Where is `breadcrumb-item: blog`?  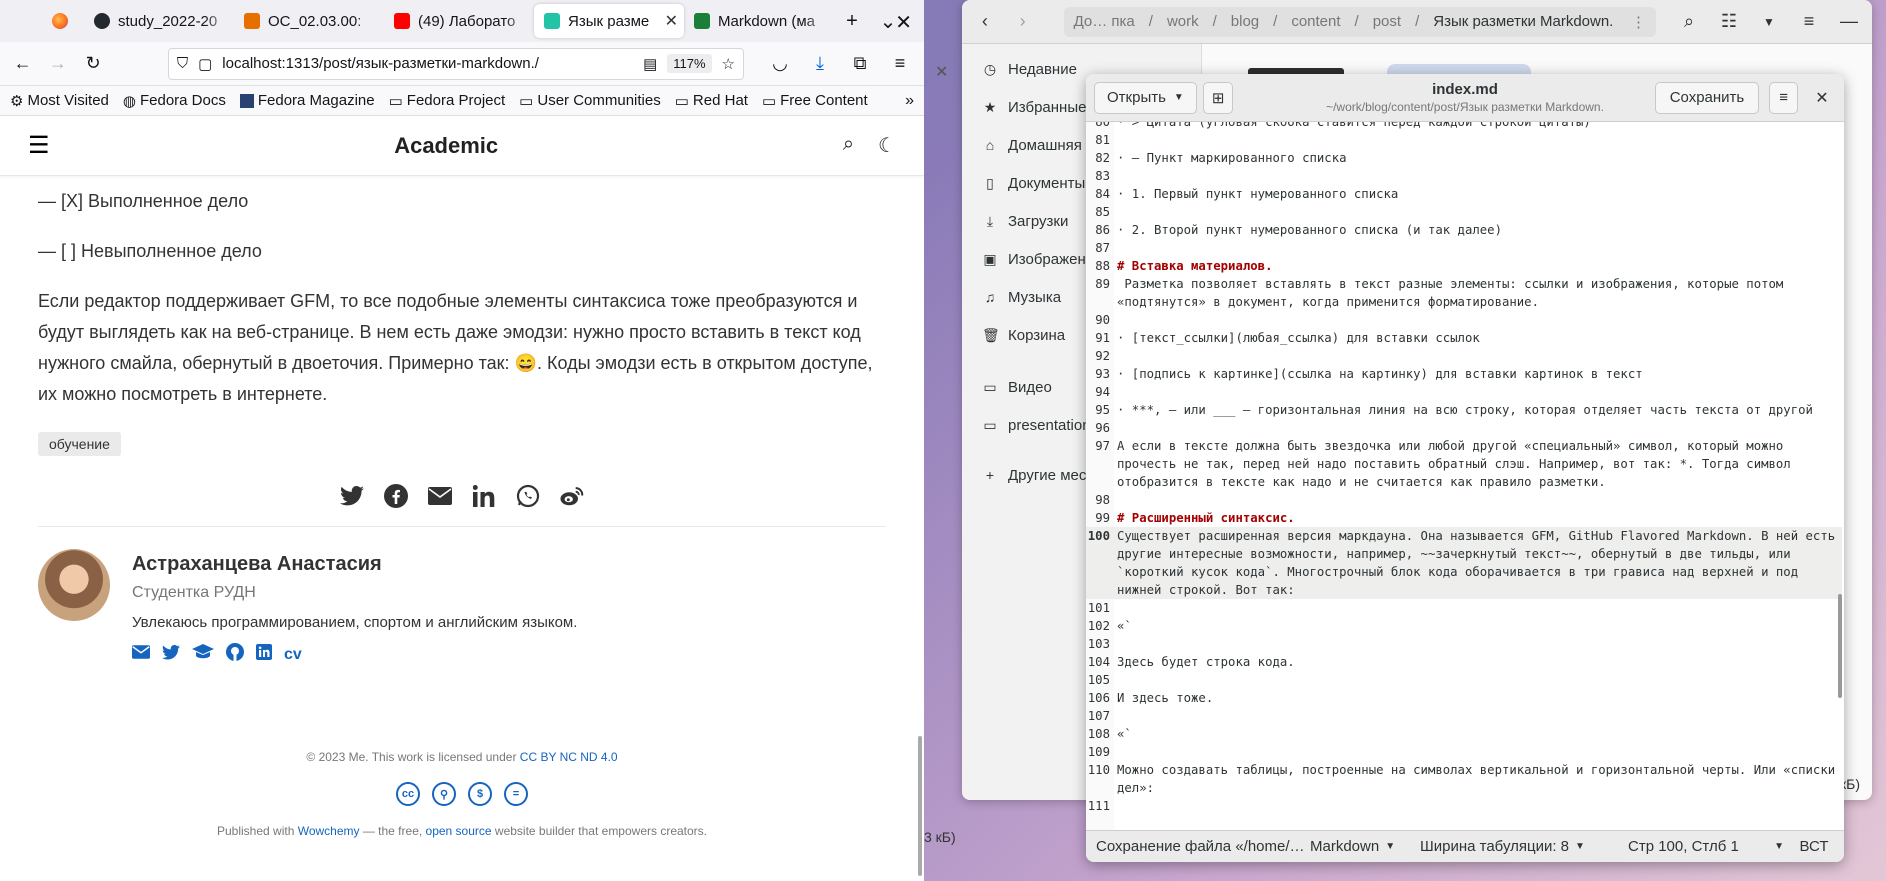
breadcrumb-item: blog is located at coordinates (1245, 21).